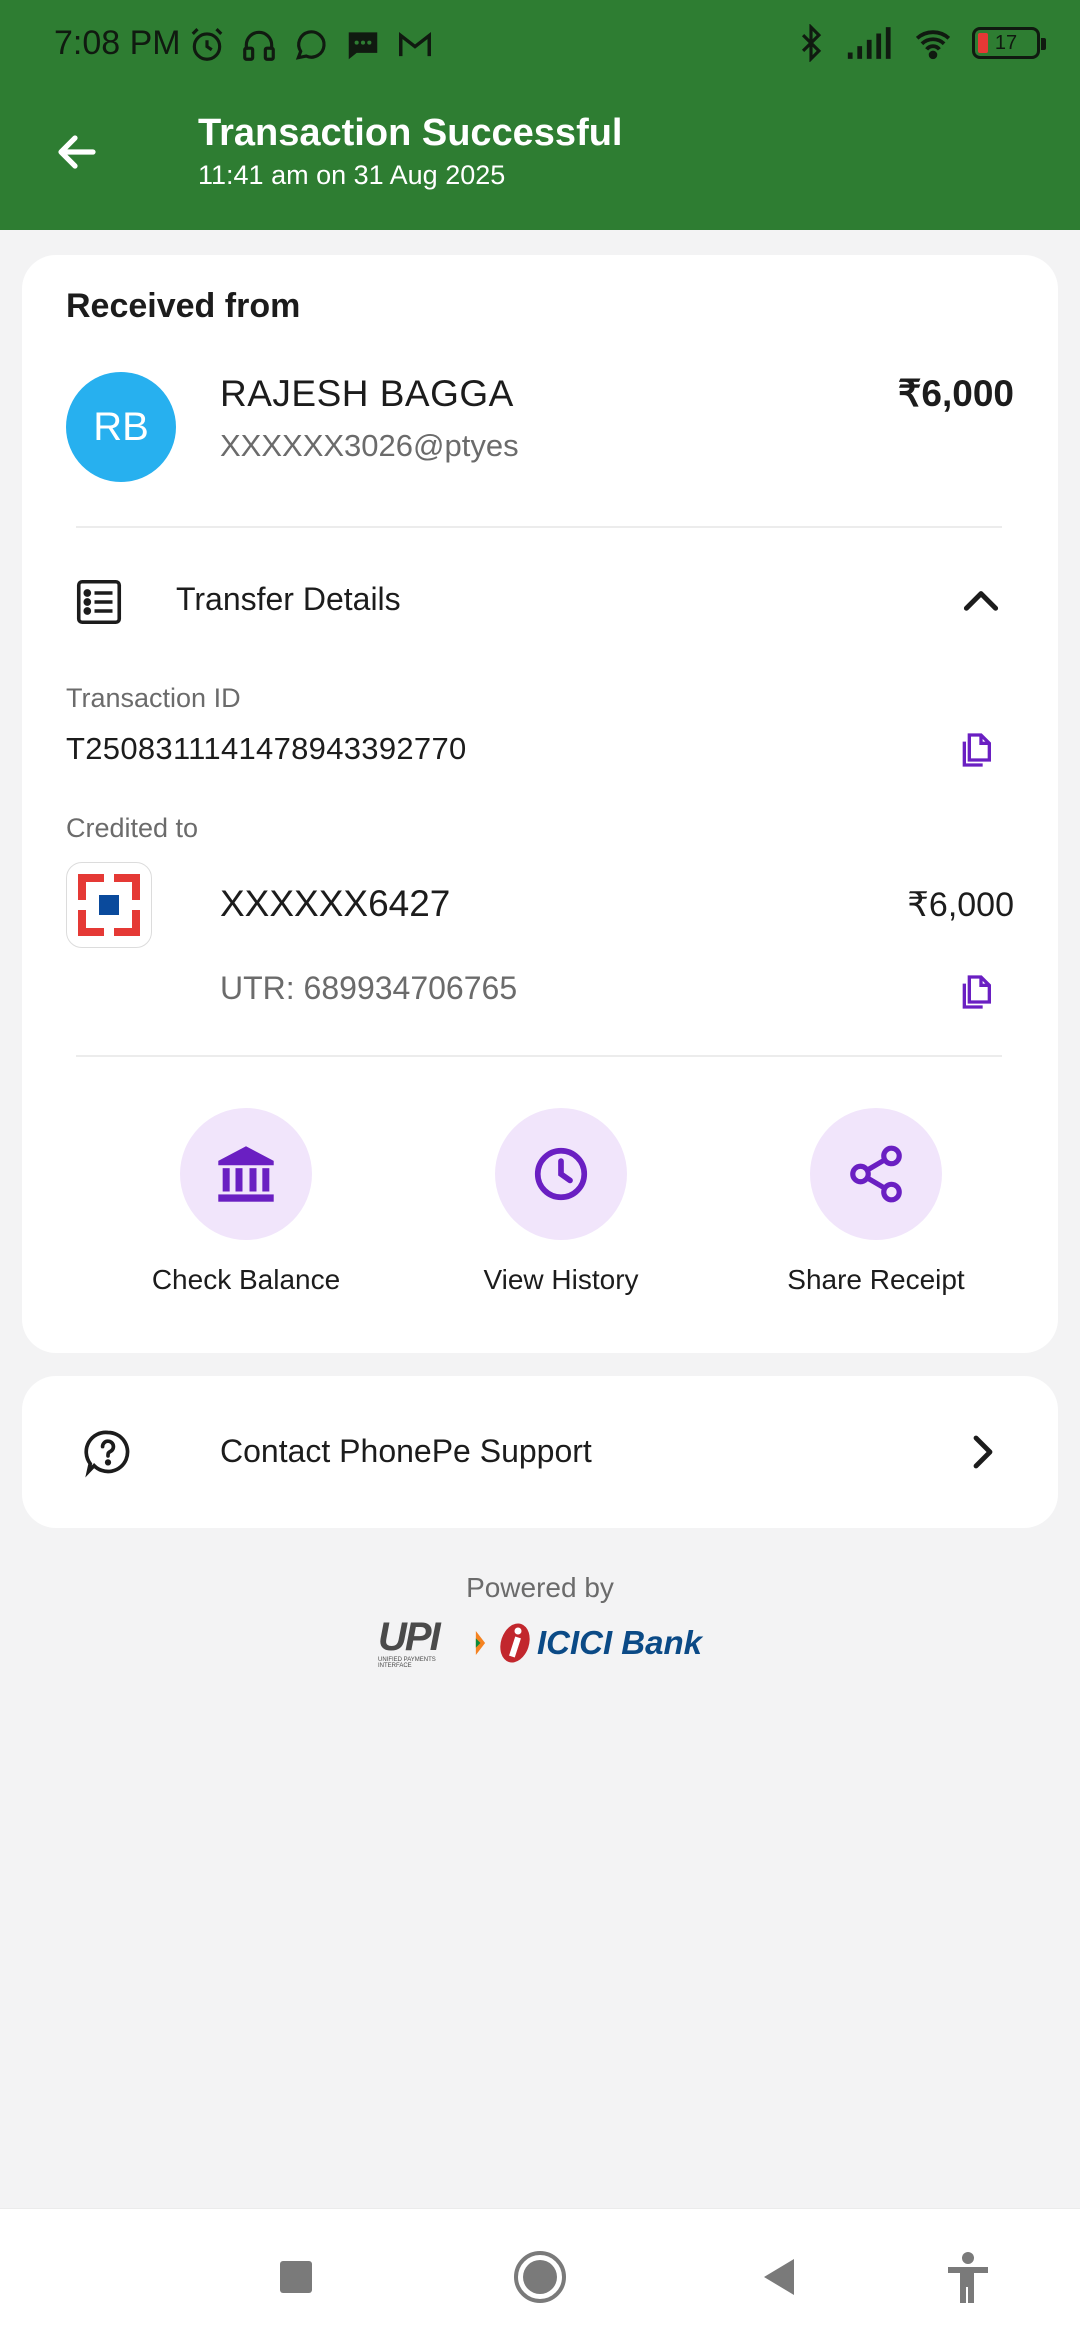  I want to click on view-history-button: View History, so click(561, 1202).